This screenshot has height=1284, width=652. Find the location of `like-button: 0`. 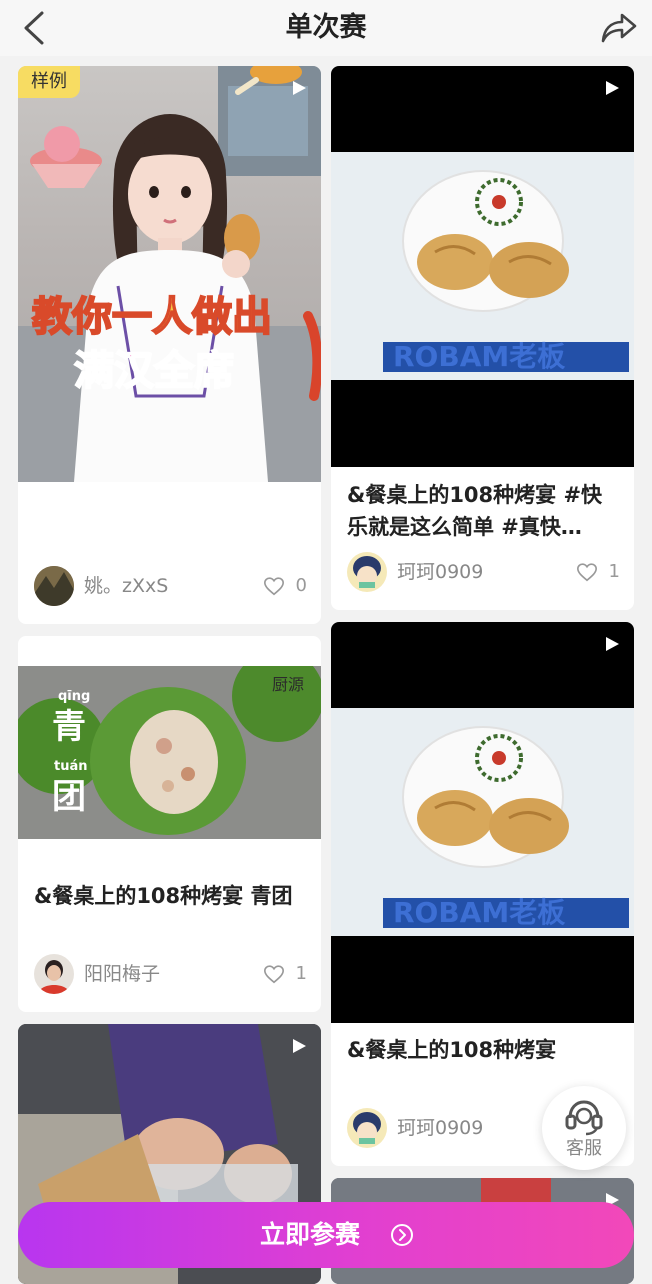

like-button: 0 is located at coordinates (277, 586).